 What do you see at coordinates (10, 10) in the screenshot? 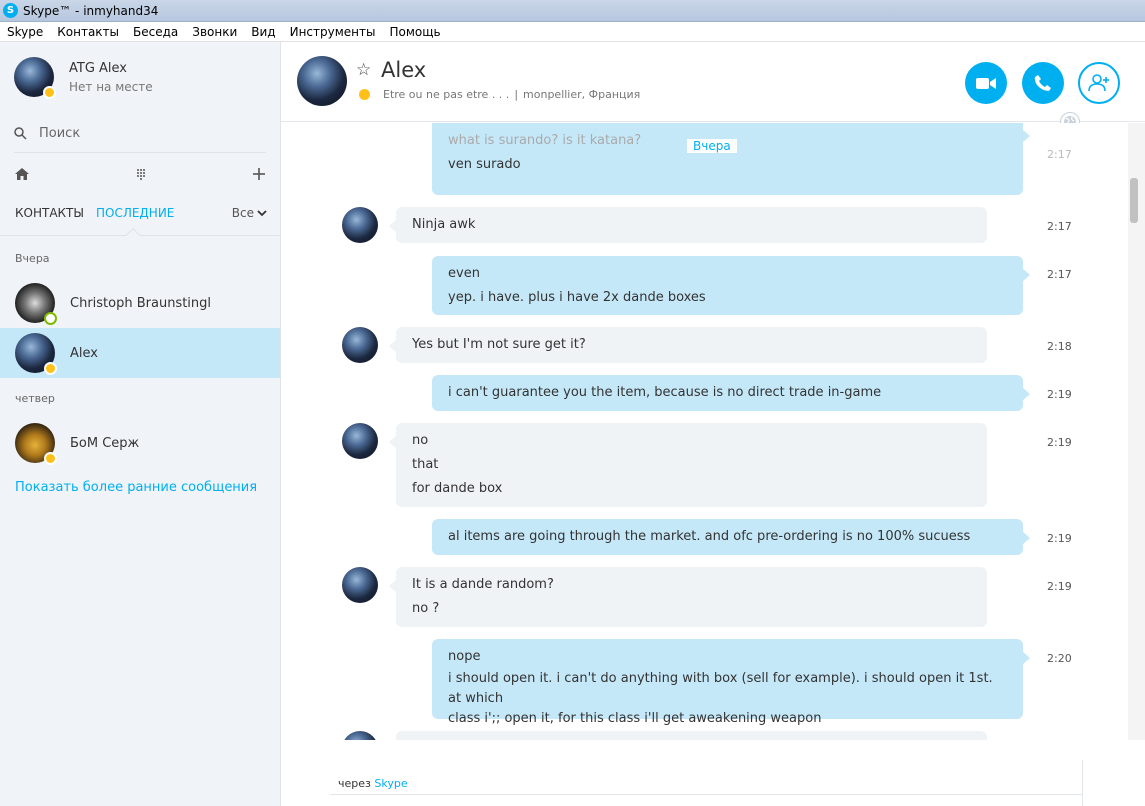
I see `skype-logo-icon: S` at bounding box center [10, 10].